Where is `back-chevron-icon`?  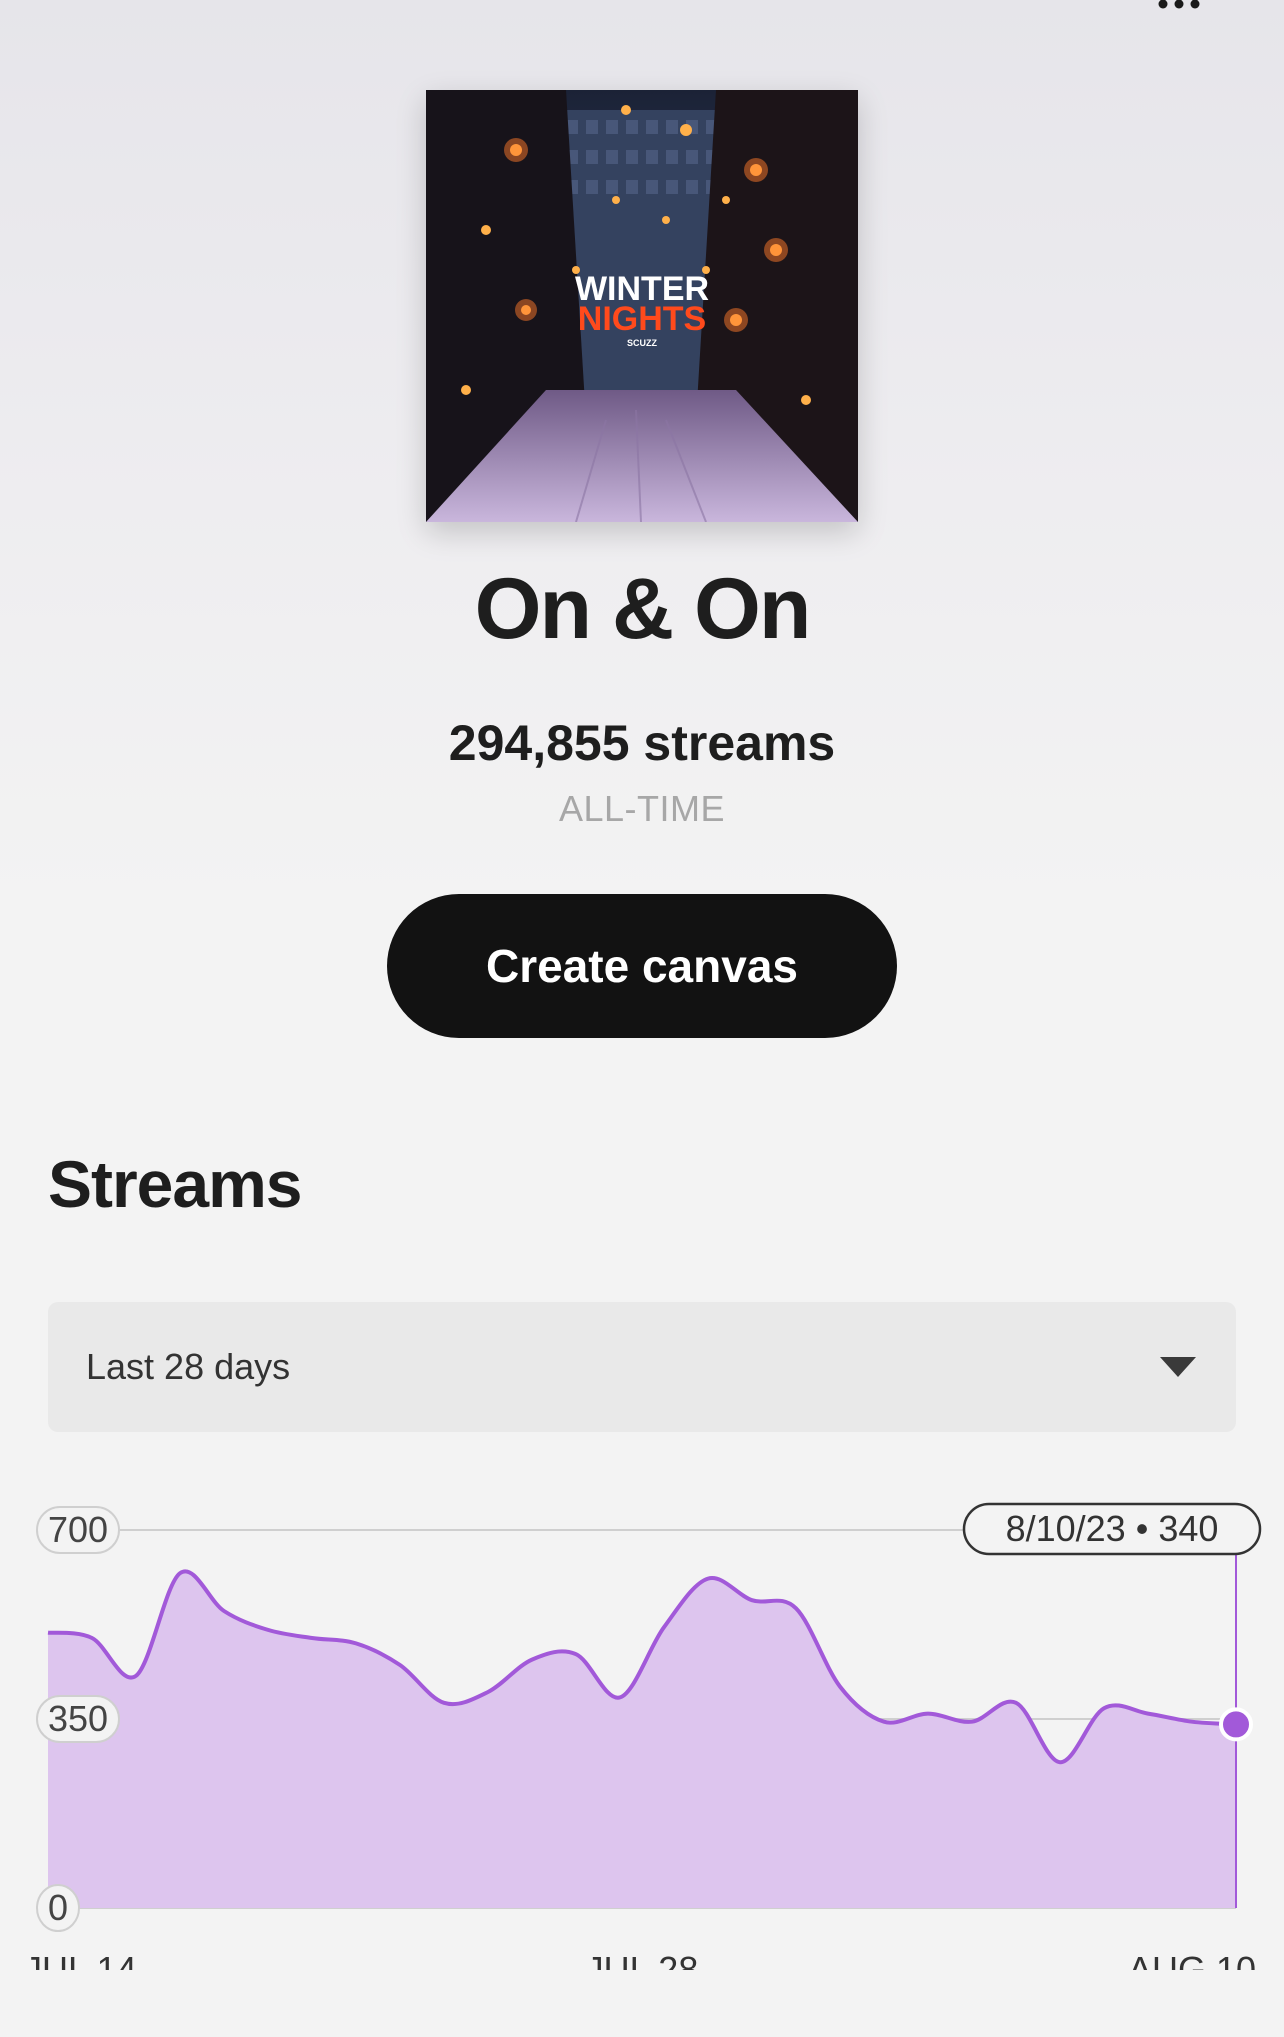
back-chevron-icon is located at coordinates (90, 15).